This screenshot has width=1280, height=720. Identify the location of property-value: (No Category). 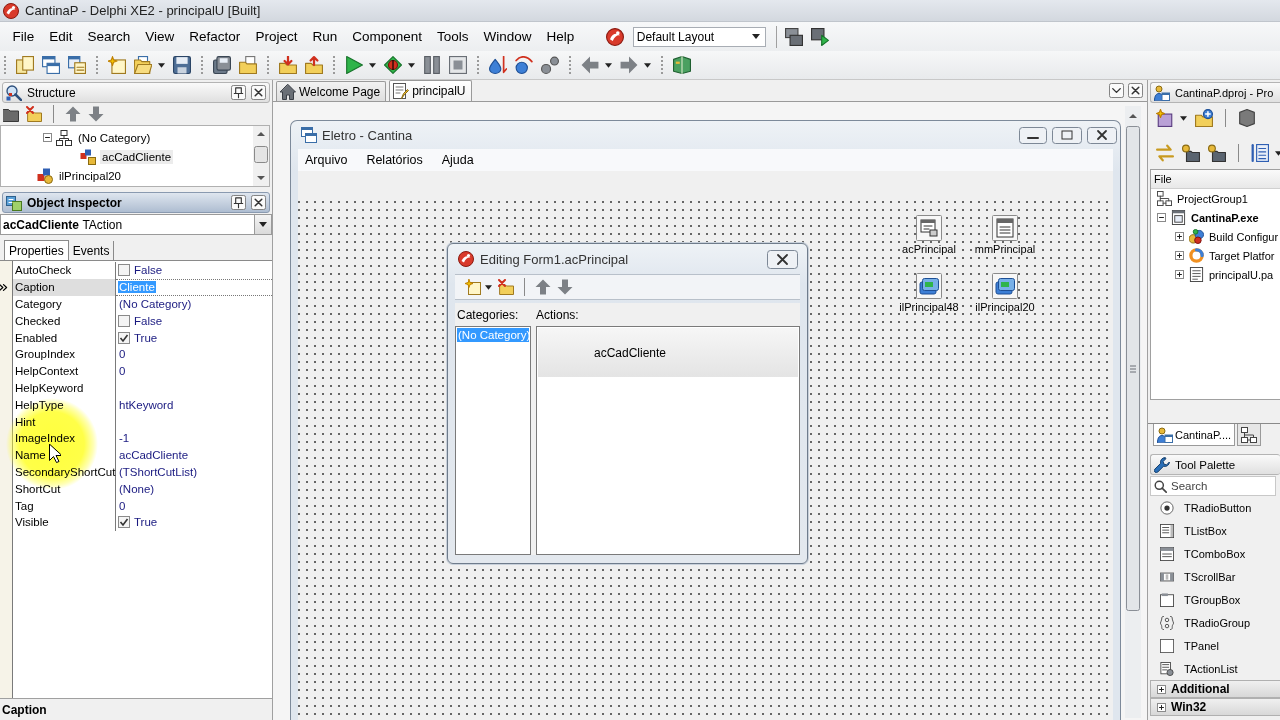
(155, 304).